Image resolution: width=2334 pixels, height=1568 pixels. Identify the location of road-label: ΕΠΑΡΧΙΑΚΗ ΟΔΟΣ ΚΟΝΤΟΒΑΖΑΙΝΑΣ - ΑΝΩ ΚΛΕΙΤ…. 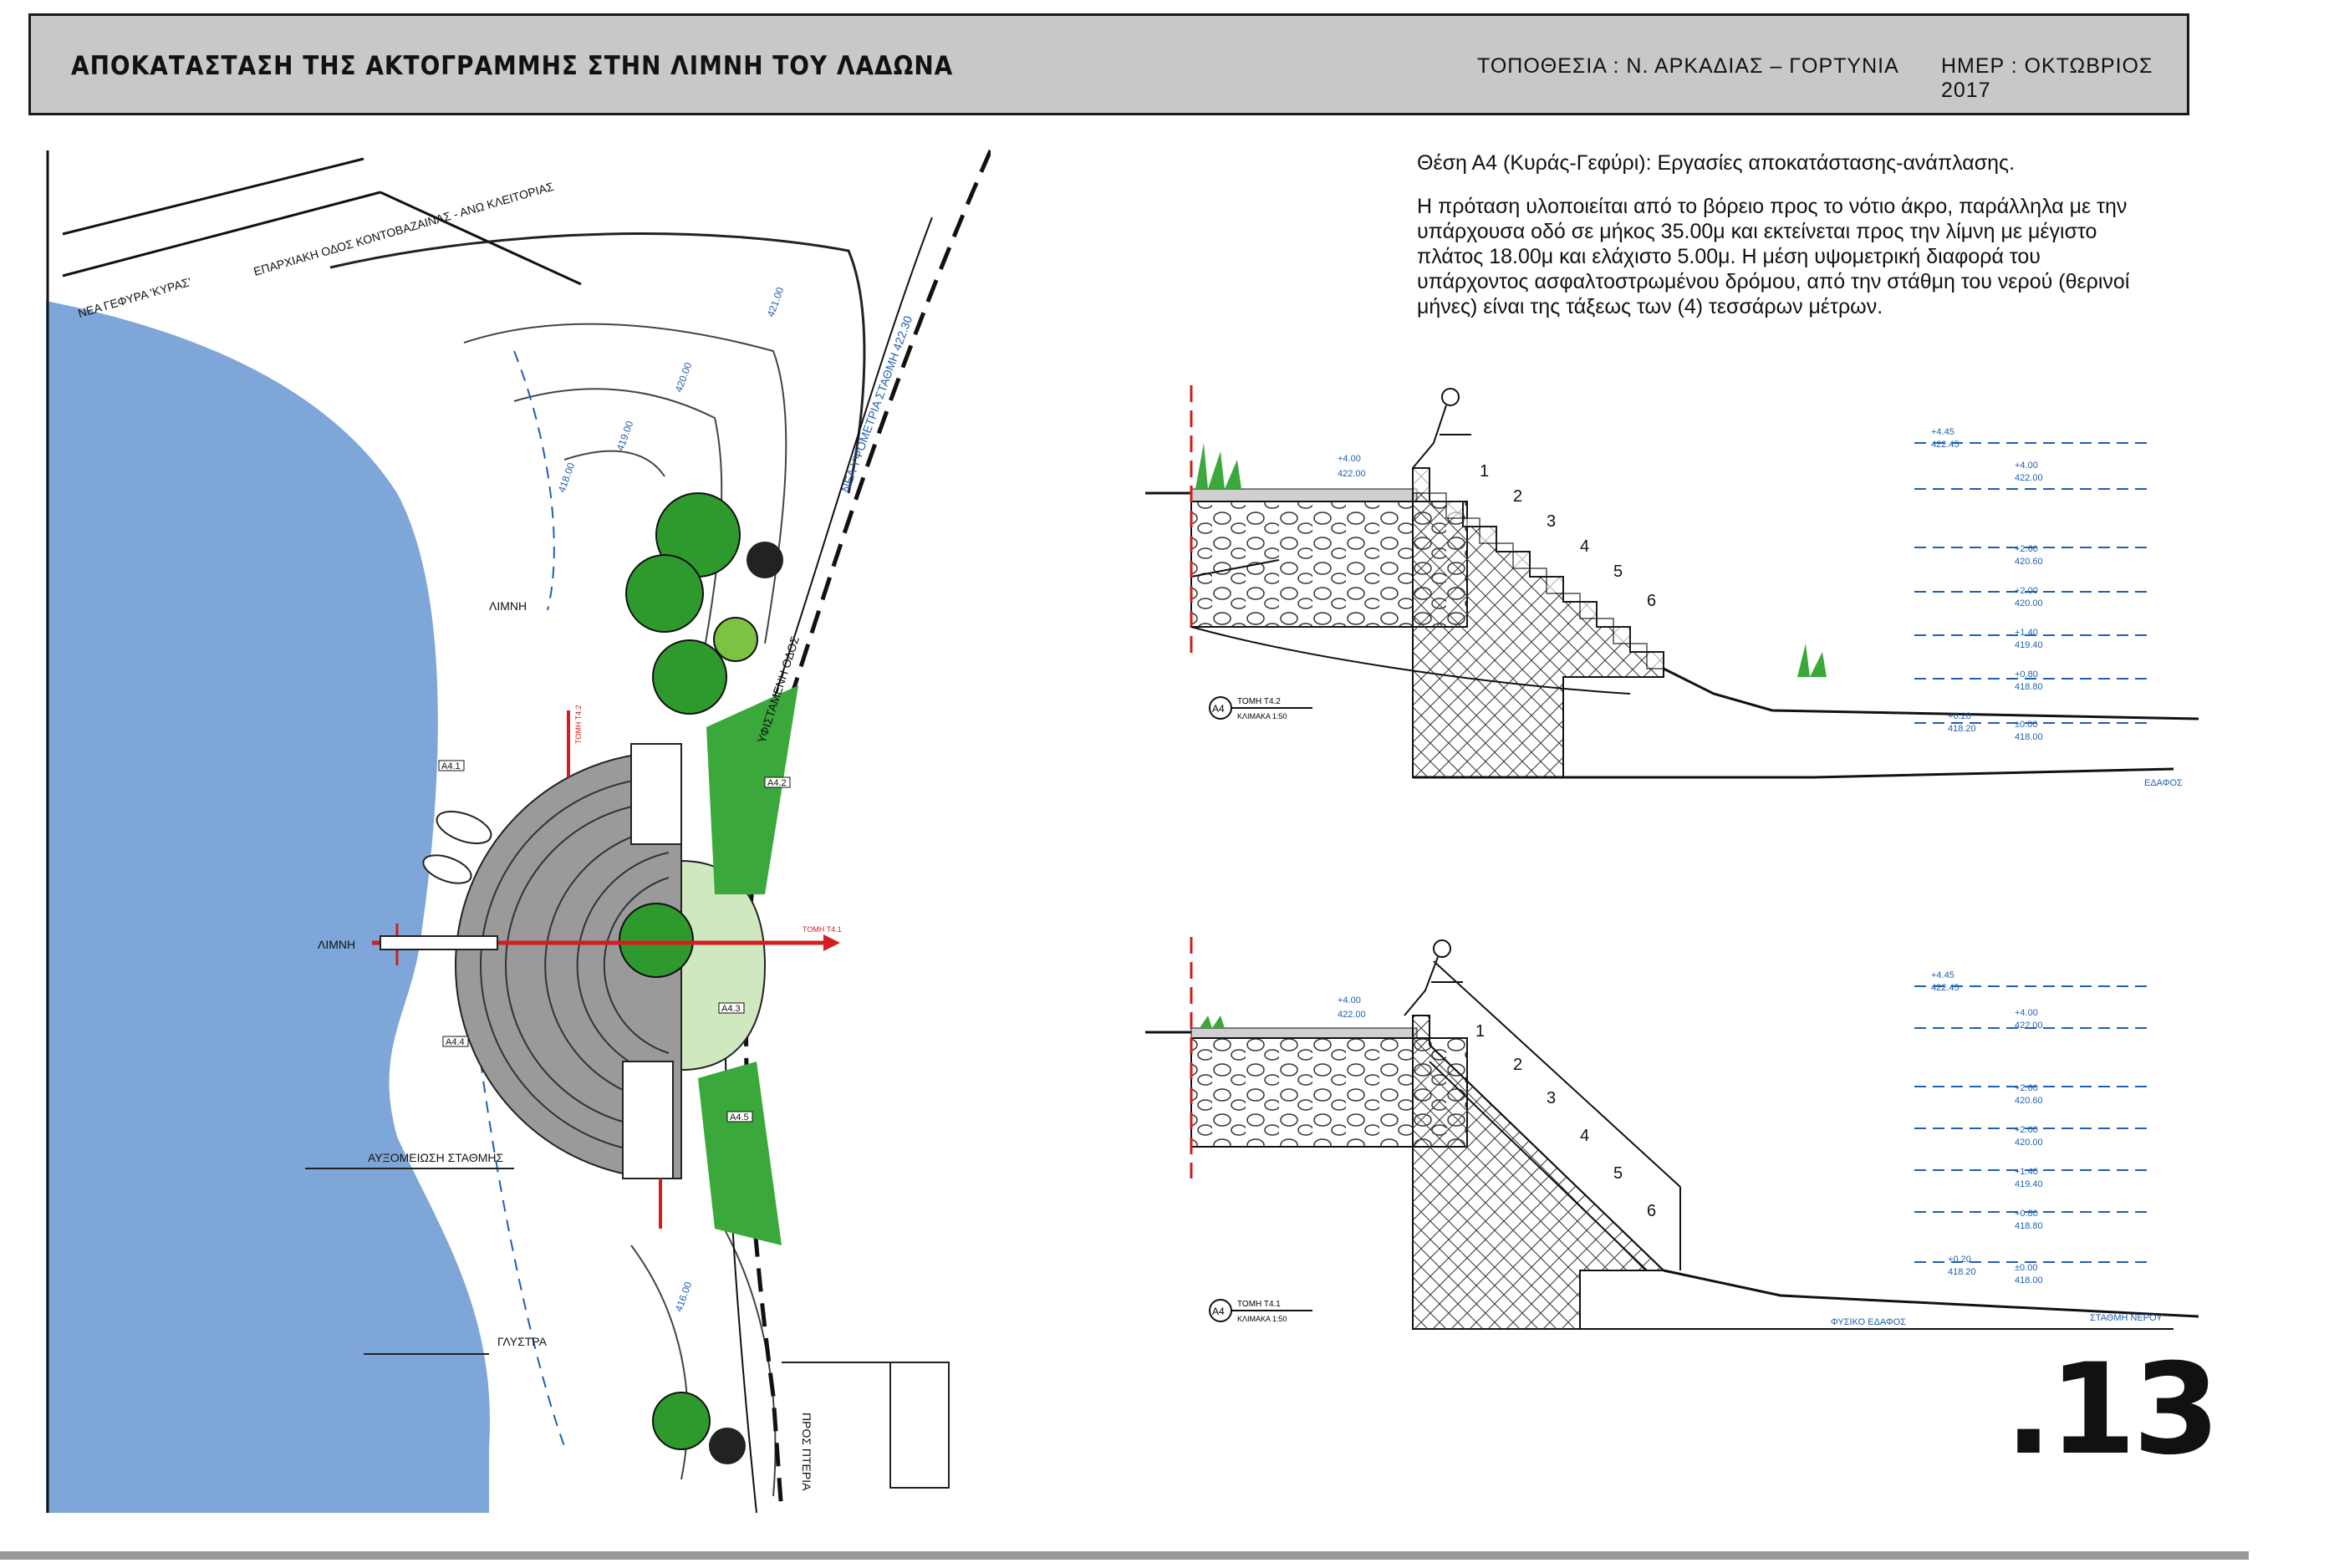
(403, 229).